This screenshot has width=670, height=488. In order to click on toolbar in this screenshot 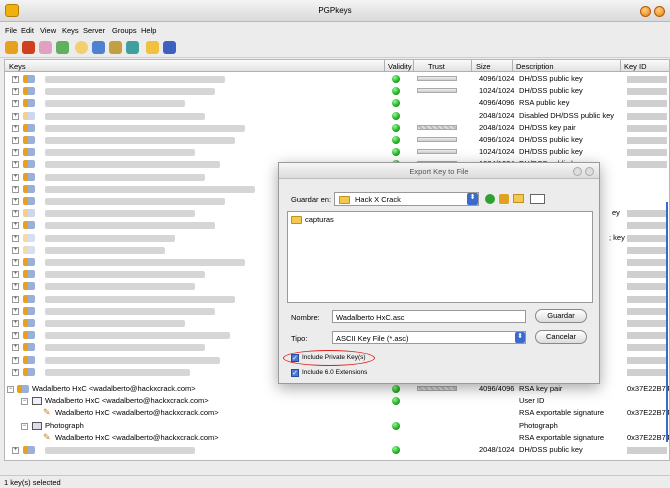, I will do `click(335, 48)`.